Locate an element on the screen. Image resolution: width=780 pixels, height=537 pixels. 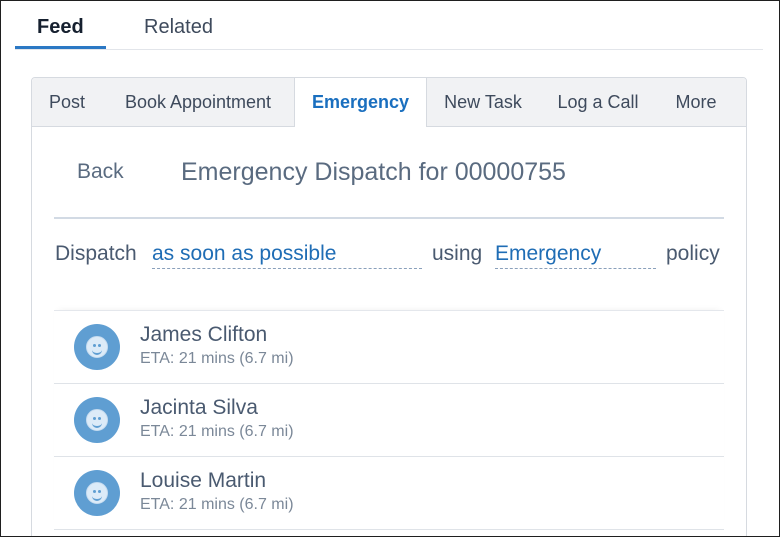
list-item: Jacinta Silva ETA: 21 mins (6.7 mi) is located at coordinates (389, 420).